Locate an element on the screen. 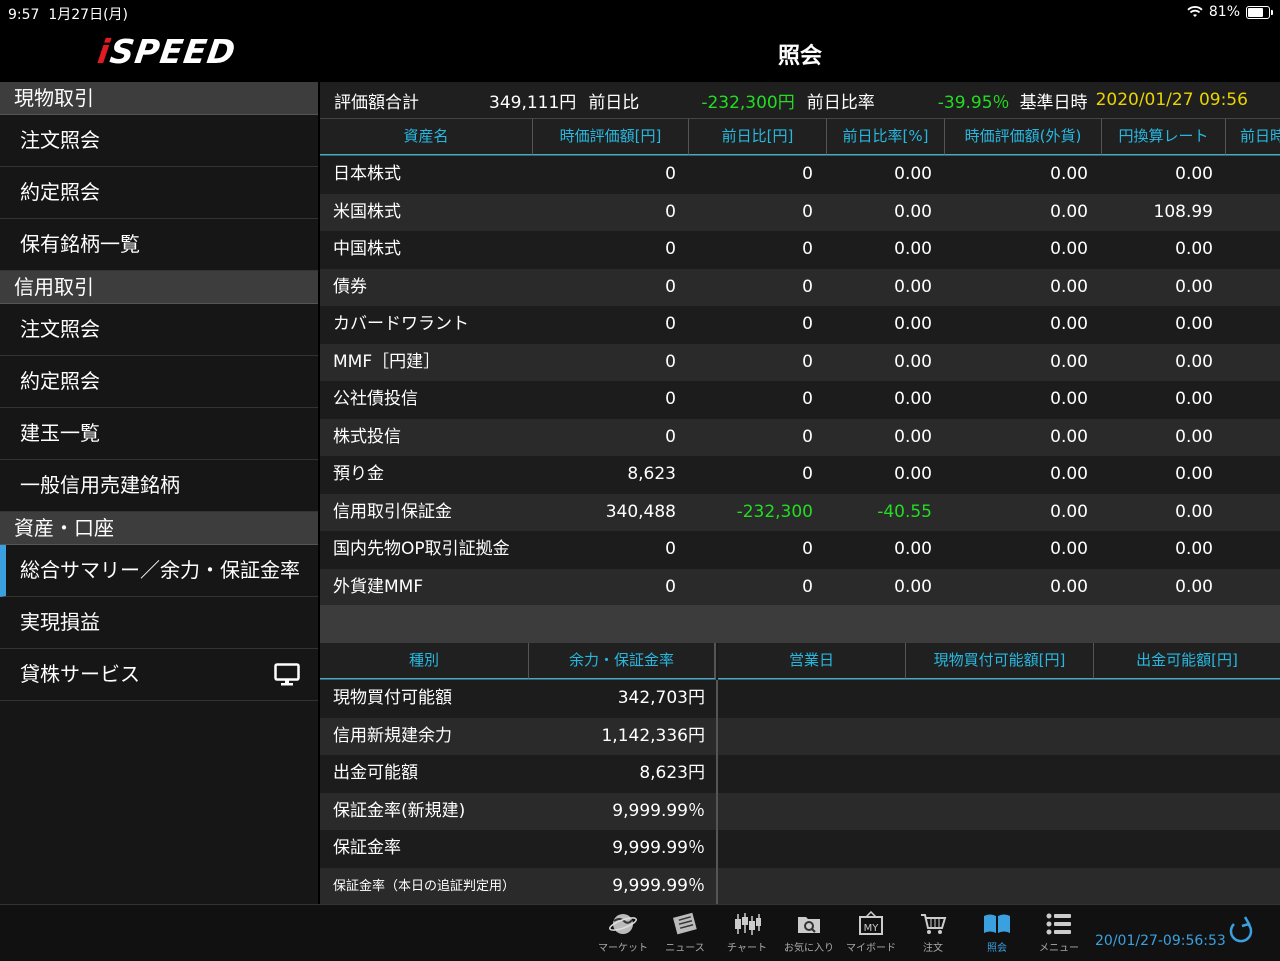  sidebar-item-general-short: 一般信用売建銘柄 is located at coordinates (159, 486).